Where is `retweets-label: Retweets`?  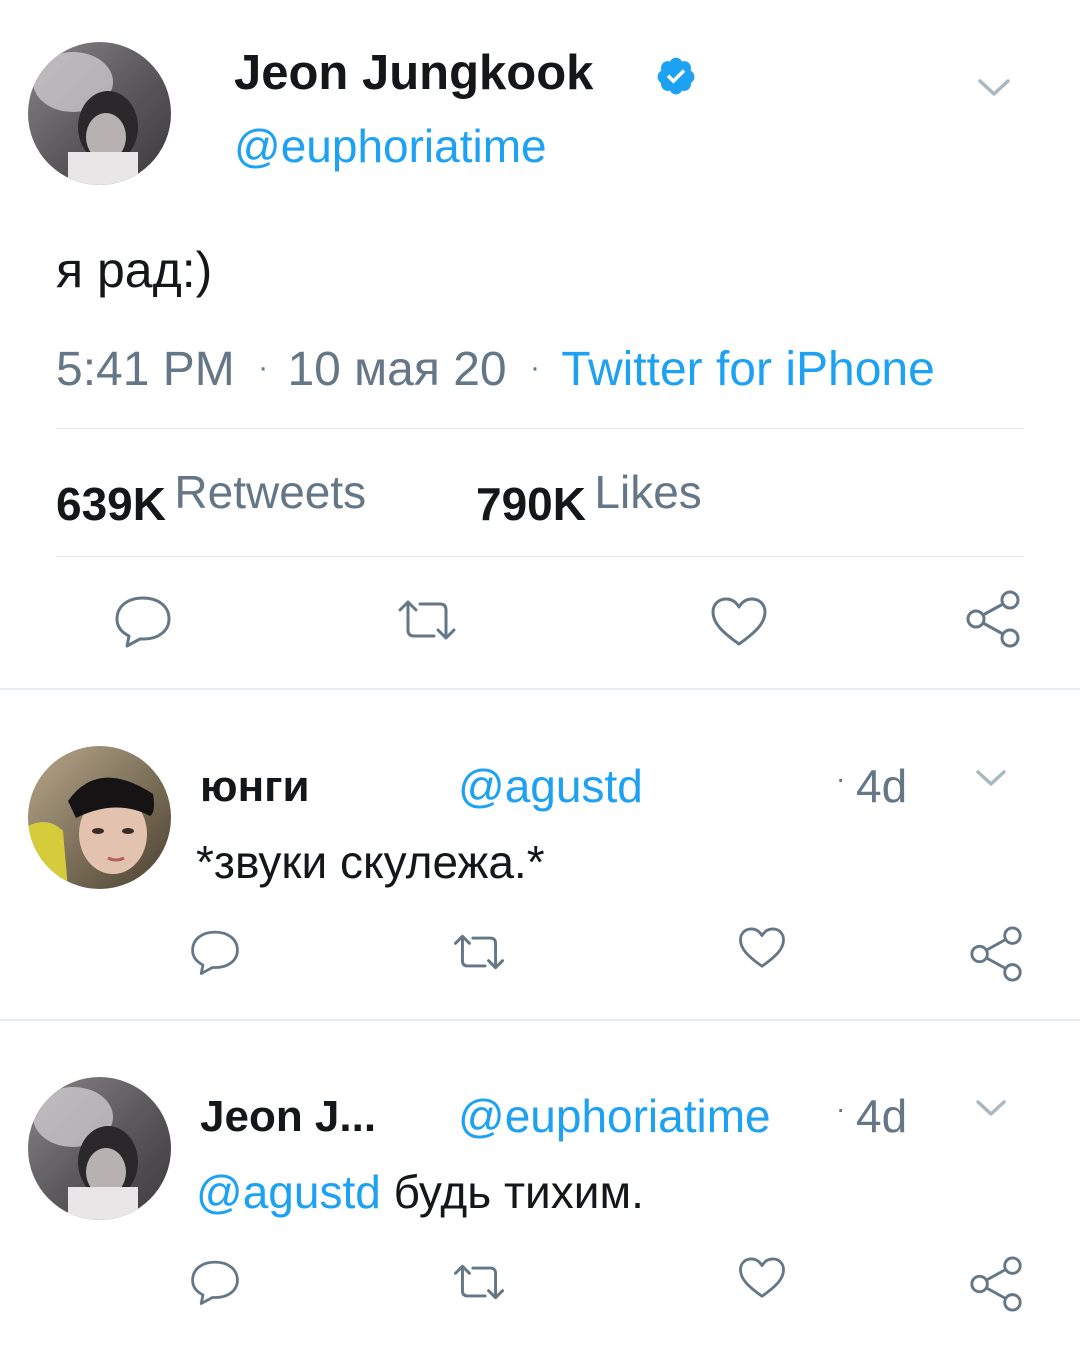 retweets-label: Retweets is located at coordinates (270, 492).